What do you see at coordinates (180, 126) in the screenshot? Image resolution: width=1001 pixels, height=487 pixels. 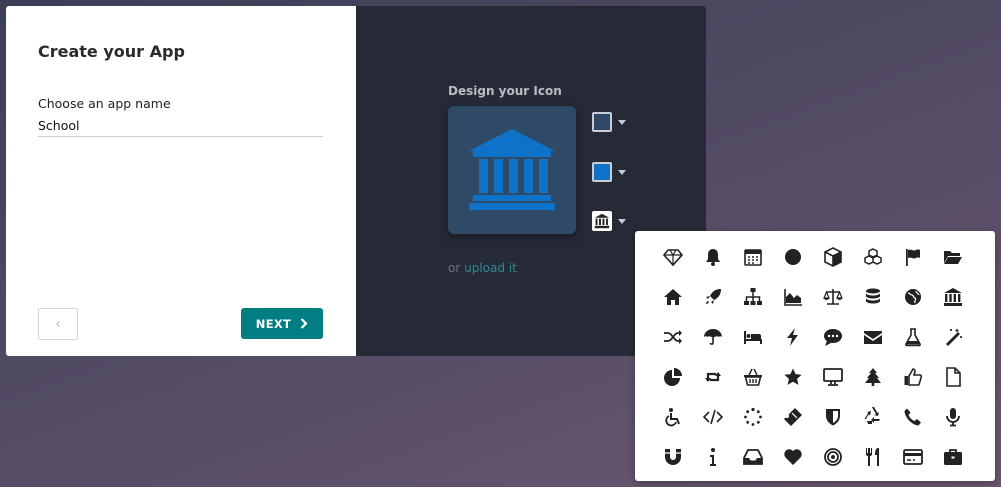 I see `app-name-input` at bounding box center [180, 126].